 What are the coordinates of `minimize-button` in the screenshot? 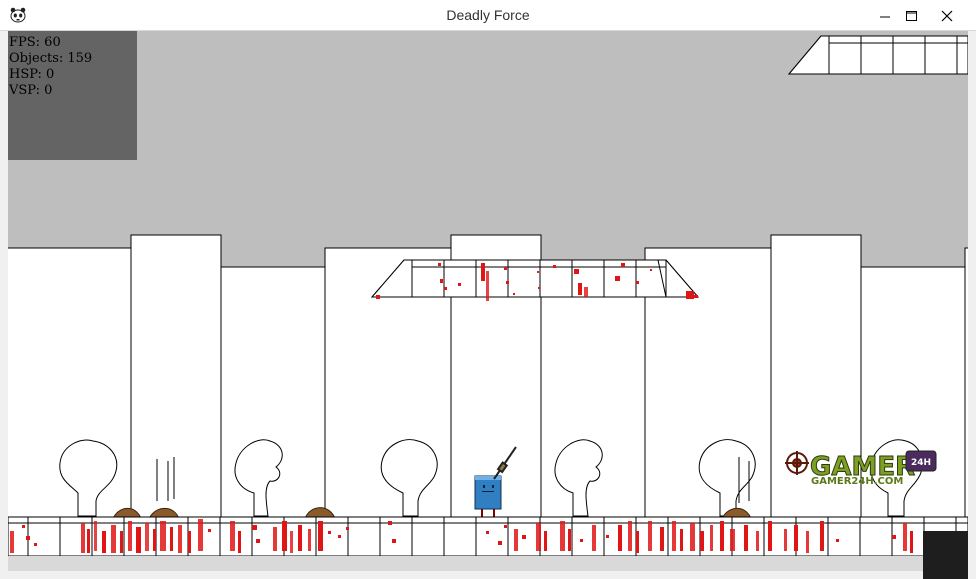 It's located at (885, 15).